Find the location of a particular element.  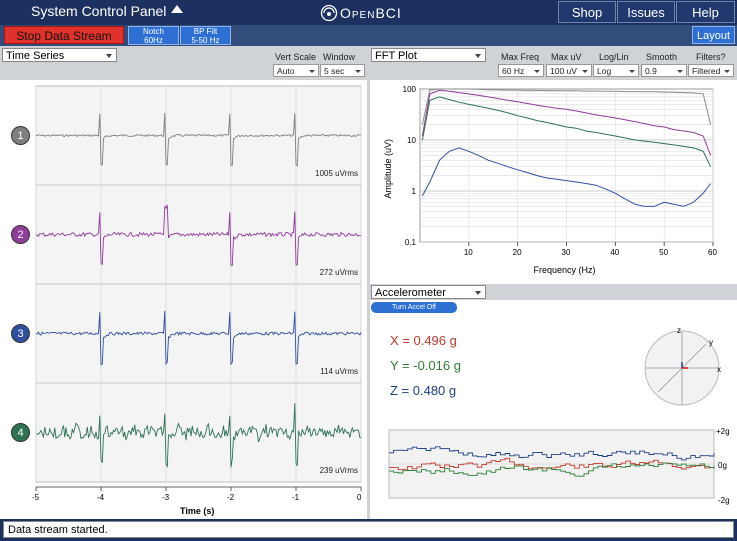

max-freq-value: 60 Hz is located at coordinates (513, 71).